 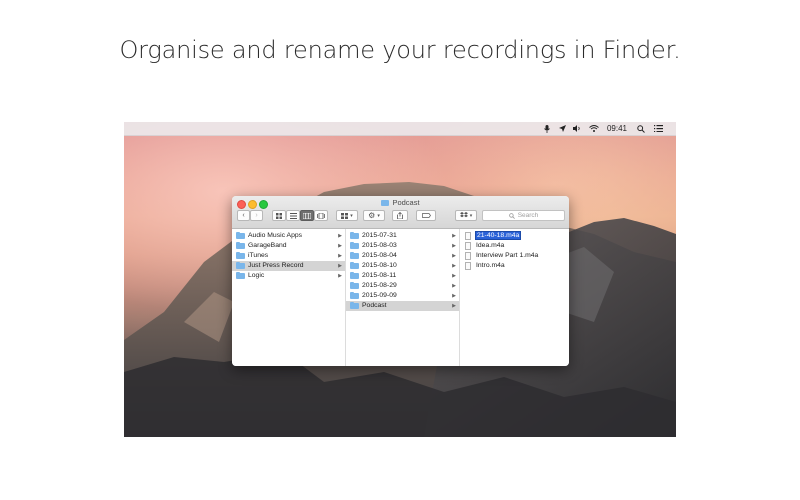 I want to click on folder-name: 2015-08-10, so click(x=379, y=265).